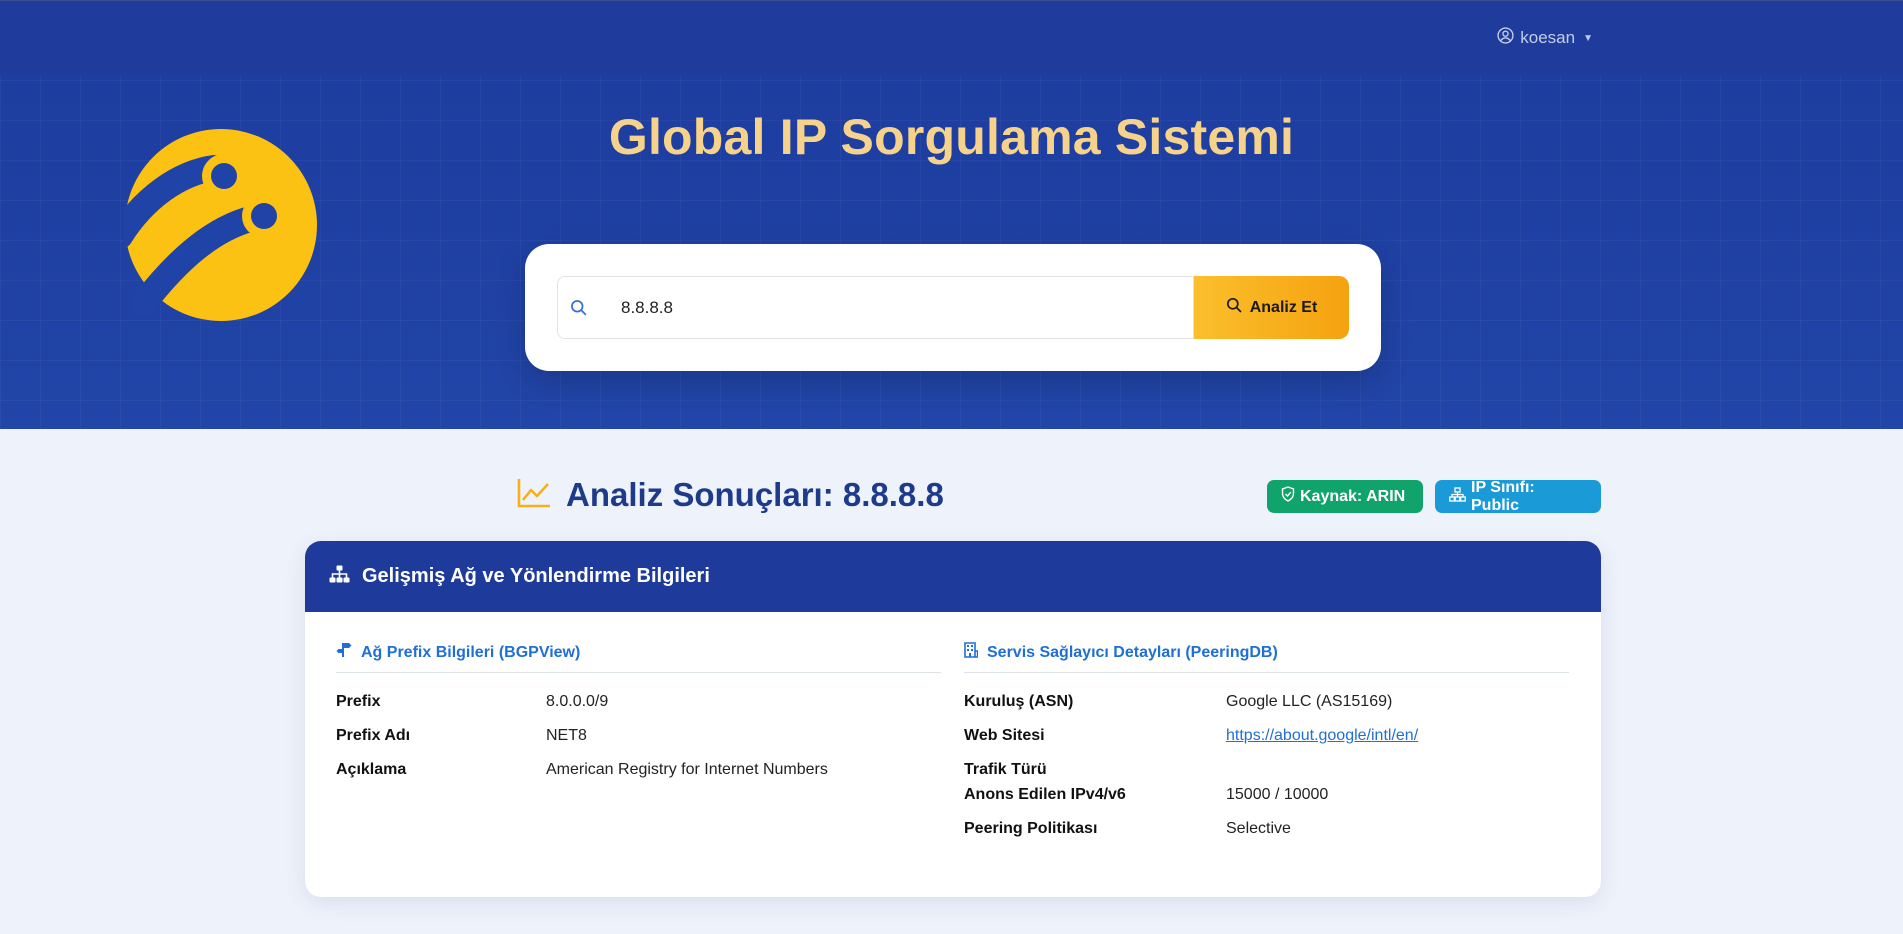 The image size is (1903, 934). What do you see at coordinates (971, 652) in the screenshot?
I see `building-icon` at bounding box center [971, 652].